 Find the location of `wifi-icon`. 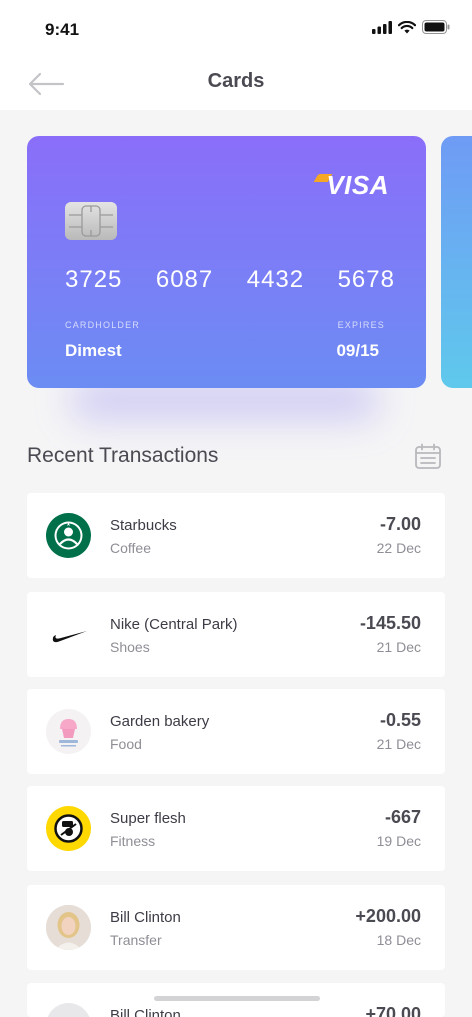

wifi-icon is located at coordinates (407, 26).